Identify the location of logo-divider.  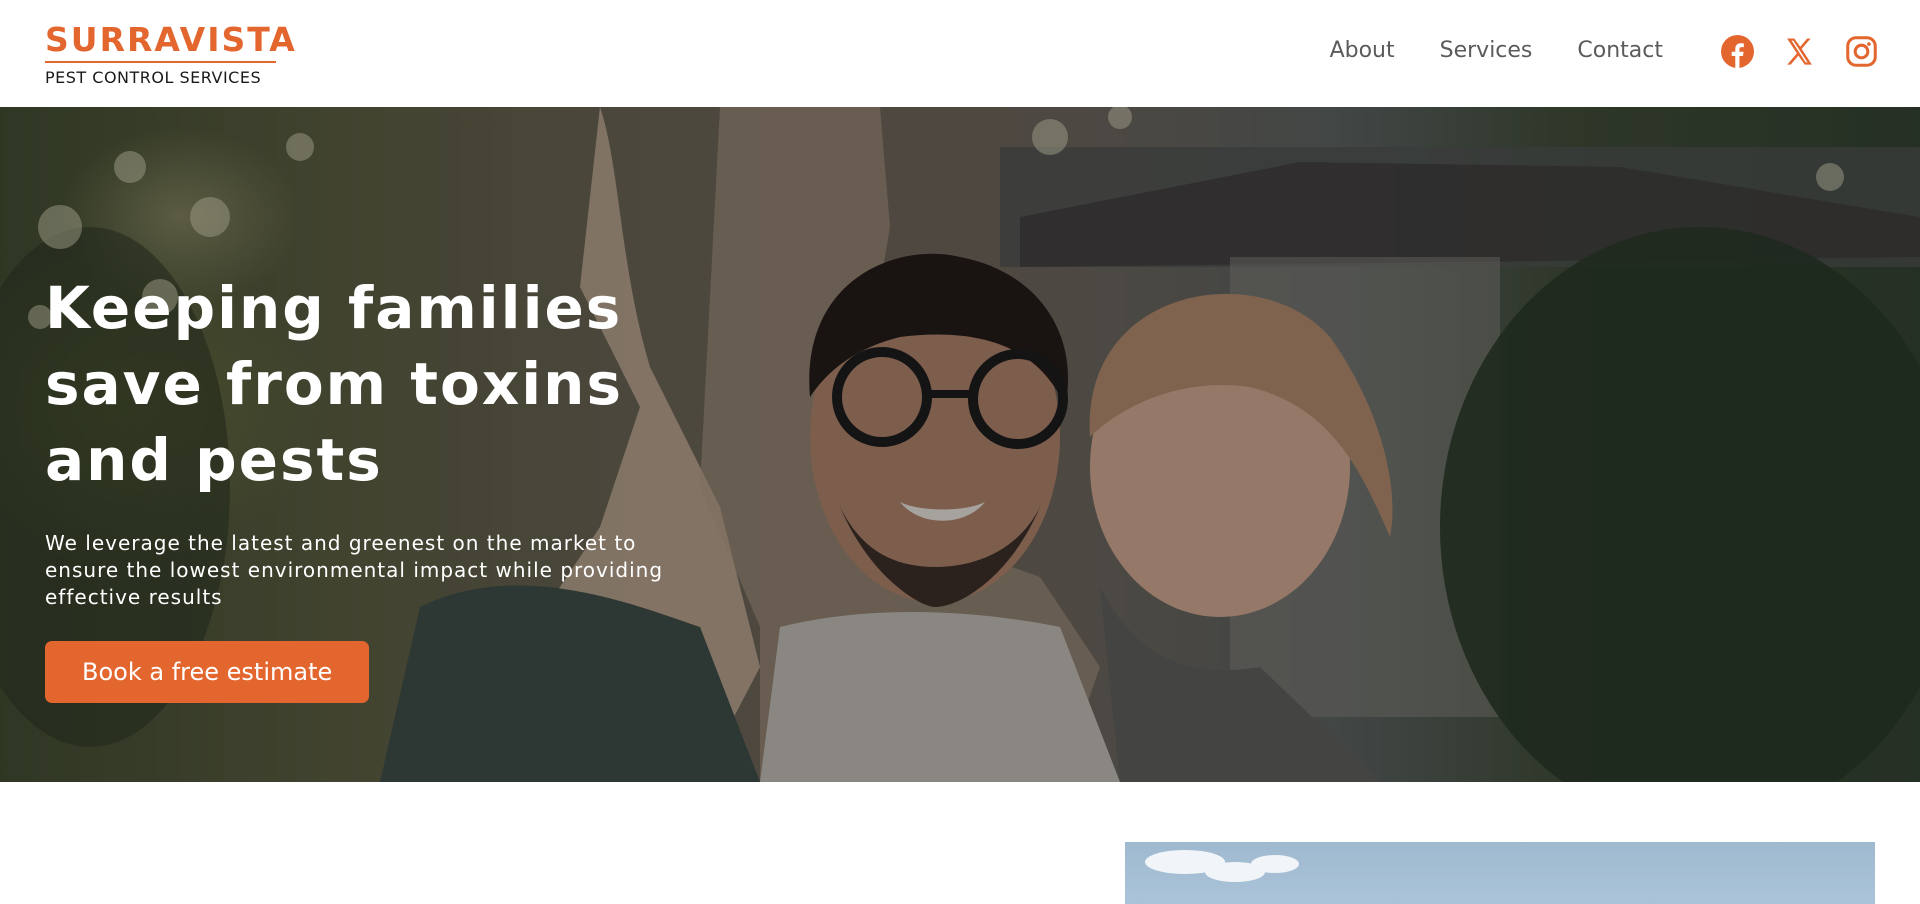
(160, 62).